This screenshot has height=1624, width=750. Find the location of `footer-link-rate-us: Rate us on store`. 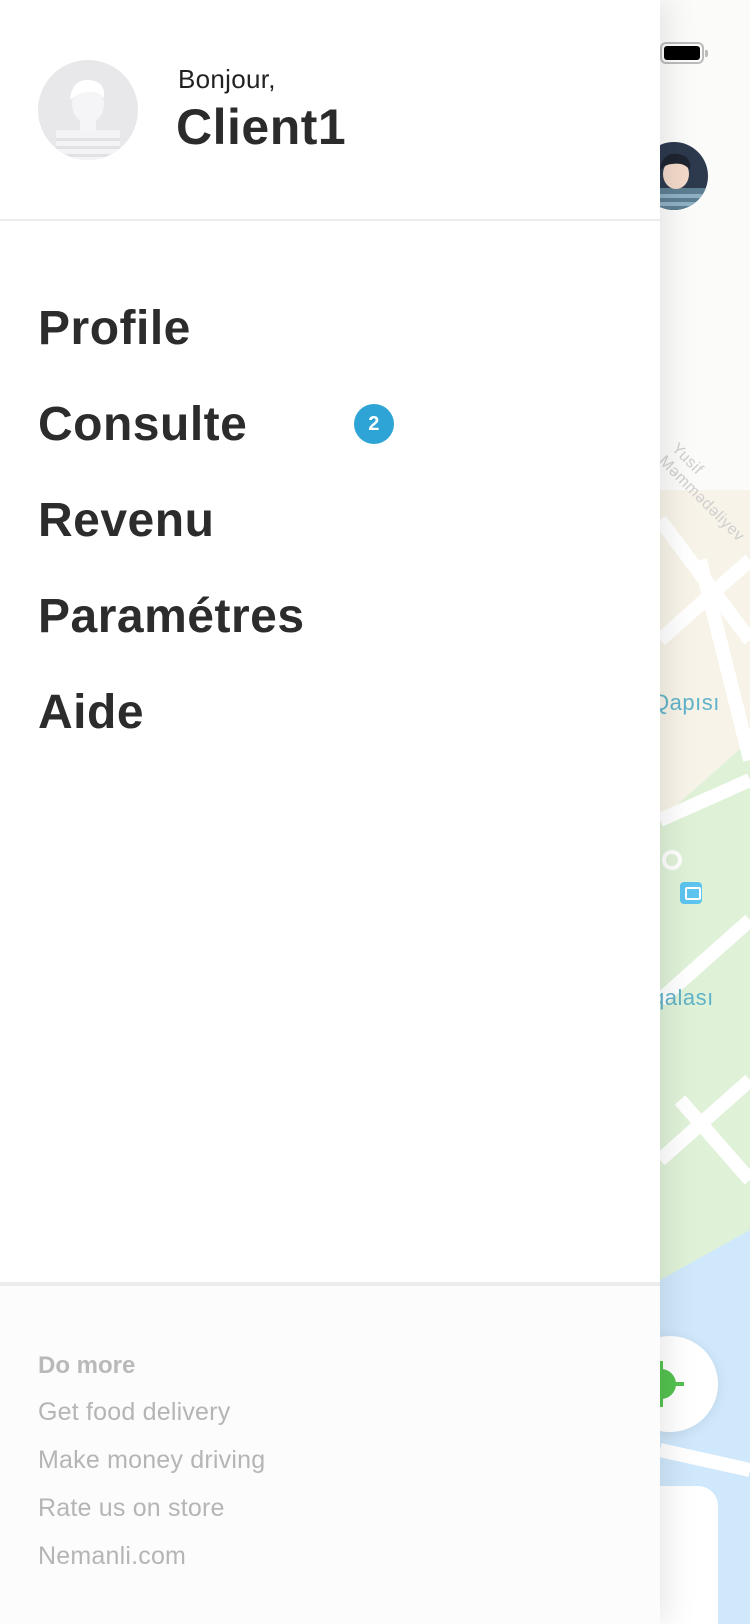

footer-link-rate-us: Rate us on store is located at coordinates (151, 1518).